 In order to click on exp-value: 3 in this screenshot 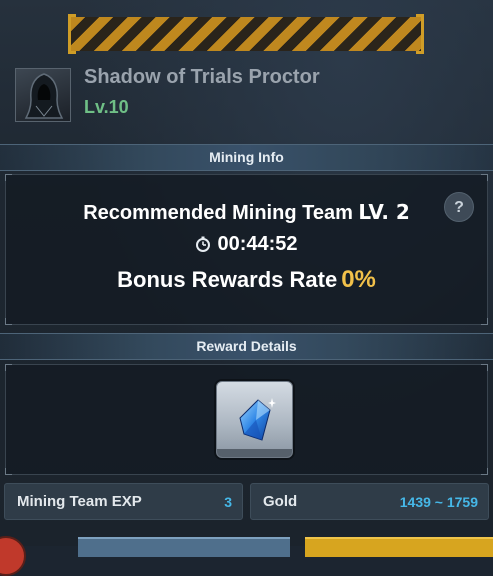, I will do `click(228, 502)`.